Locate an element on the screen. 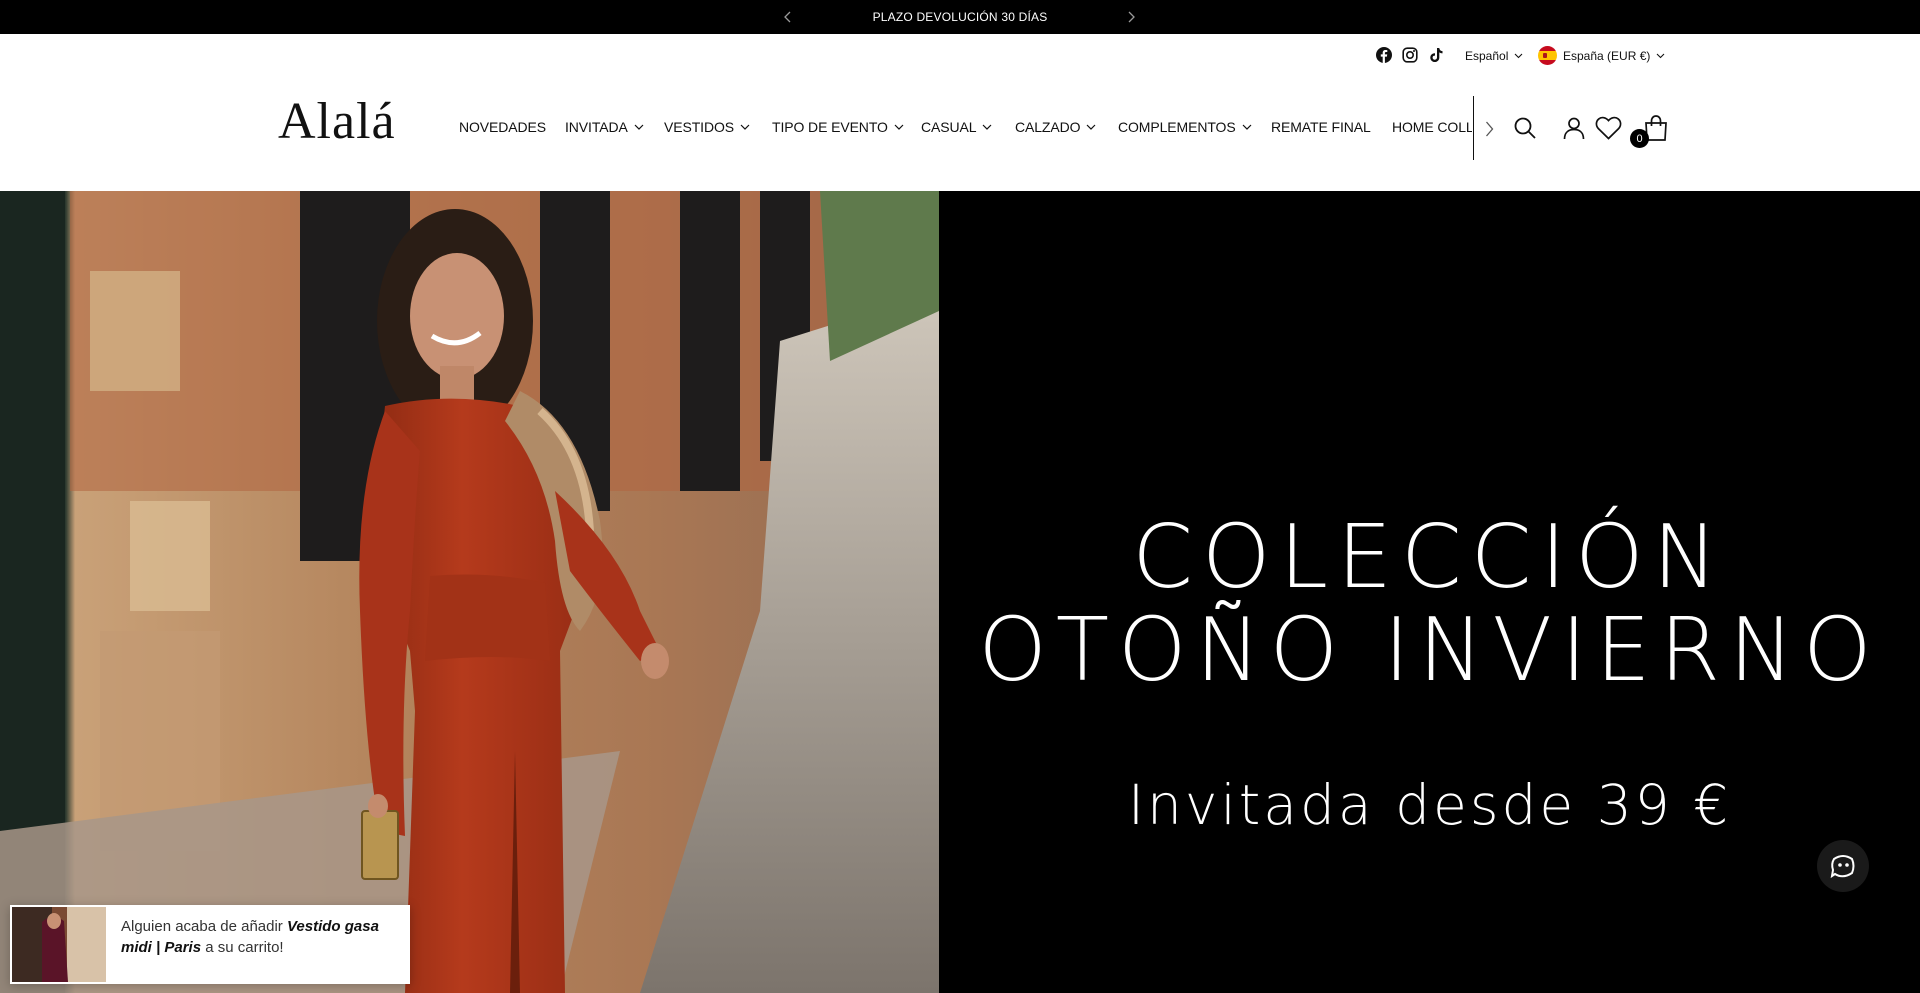  wishlist-button is located at coordinates (1608, 128).